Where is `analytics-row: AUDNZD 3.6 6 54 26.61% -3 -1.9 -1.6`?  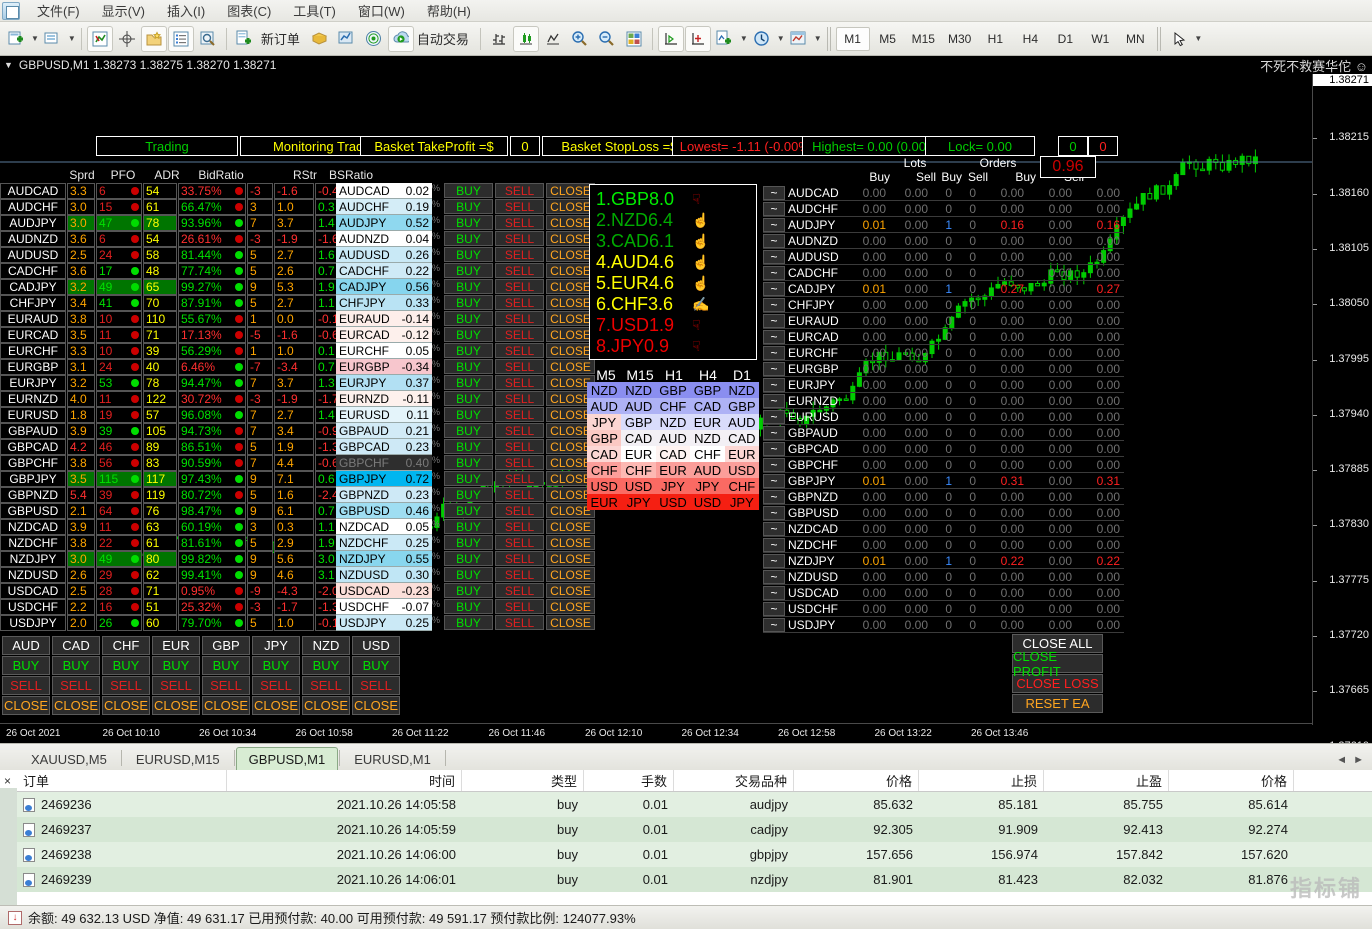
analytics-row: AUDNZD 3.6 6 54 26.61% -3 -1.9 -1.6 is located at coordinates (188, 239).